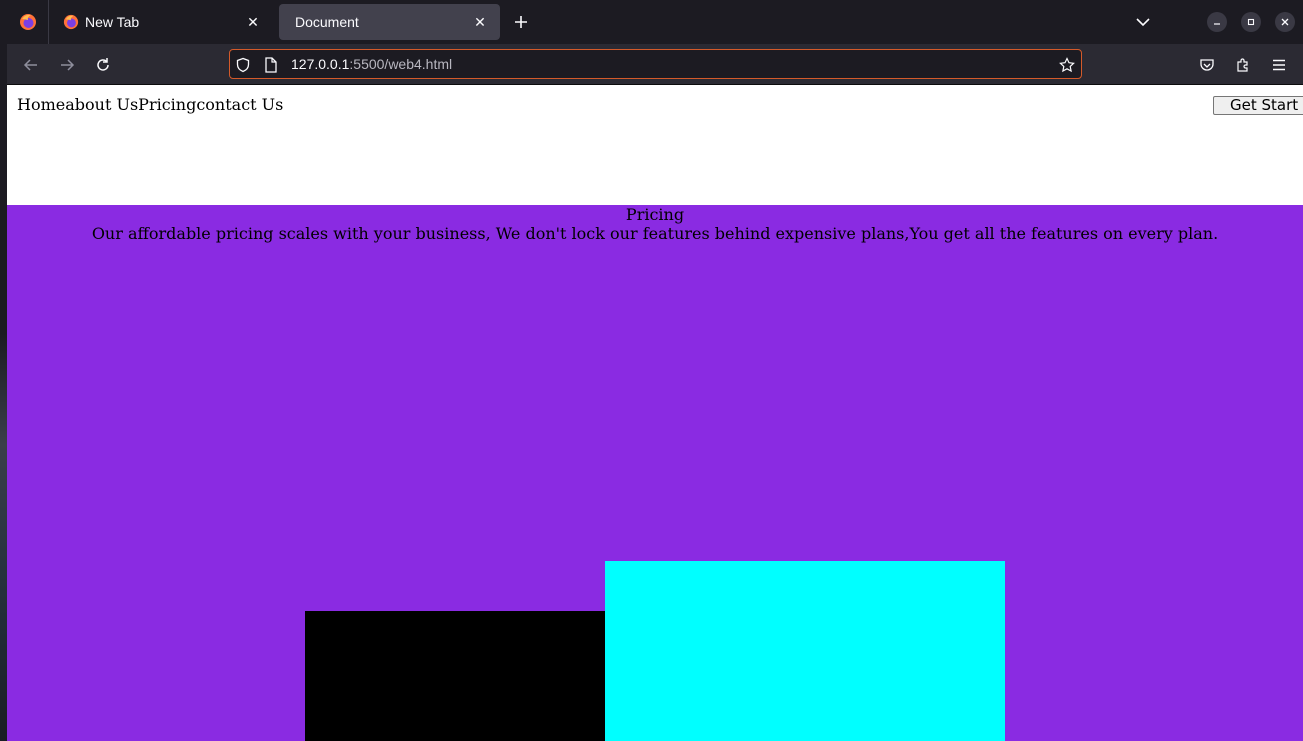 Image resolution: width=1303 pixels, height=741 pixels. Describe the element at coordinates (239, 104) in the screenshot. I see `nav-link-contact: contact Us` at that location.